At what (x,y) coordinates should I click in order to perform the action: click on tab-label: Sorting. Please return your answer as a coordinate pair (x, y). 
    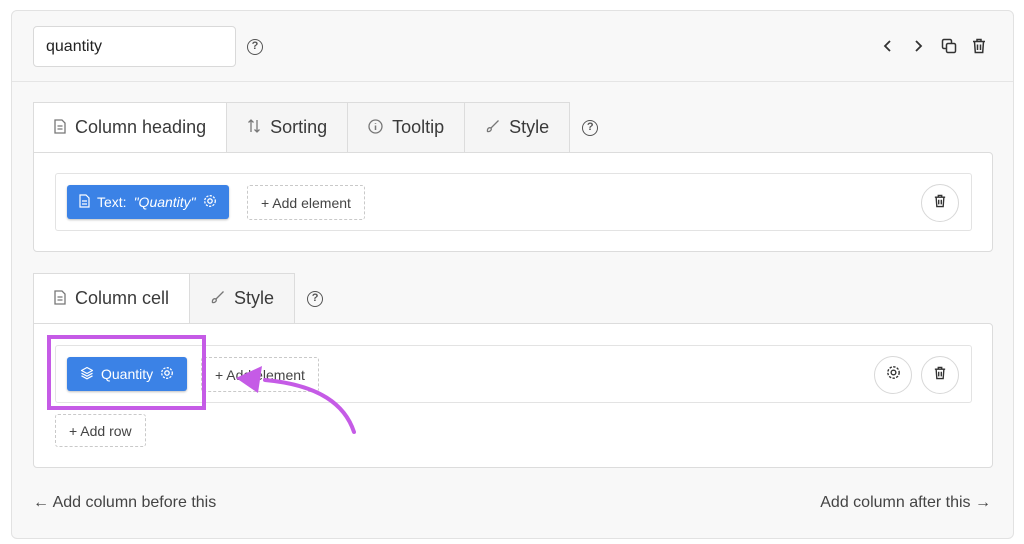
    Looking at the image, I should click on (299, 127).